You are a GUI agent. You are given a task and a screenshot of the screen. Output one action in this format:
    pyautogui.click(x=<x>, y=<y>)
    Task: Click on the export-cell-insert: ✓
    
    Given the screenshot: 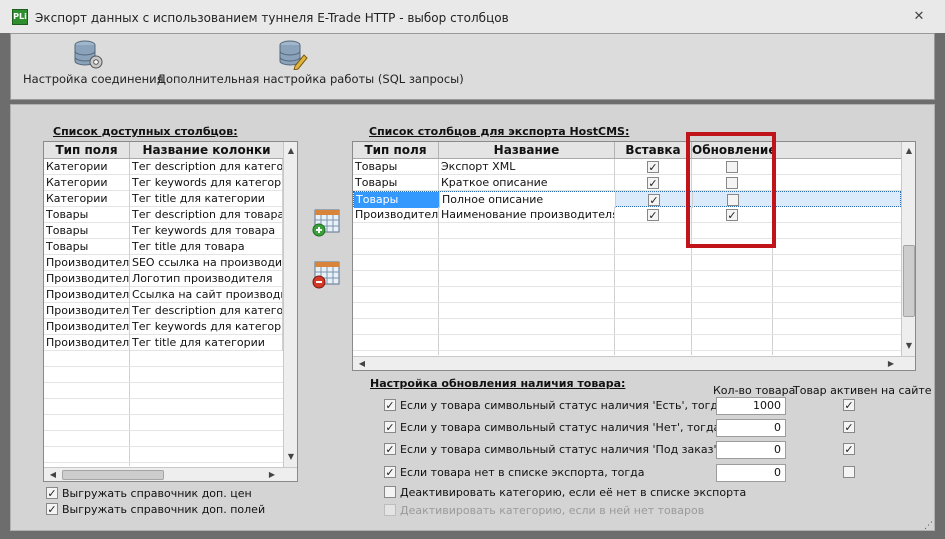 What is the action you would take?
    pyautogui.click(x=653, y=215)
    